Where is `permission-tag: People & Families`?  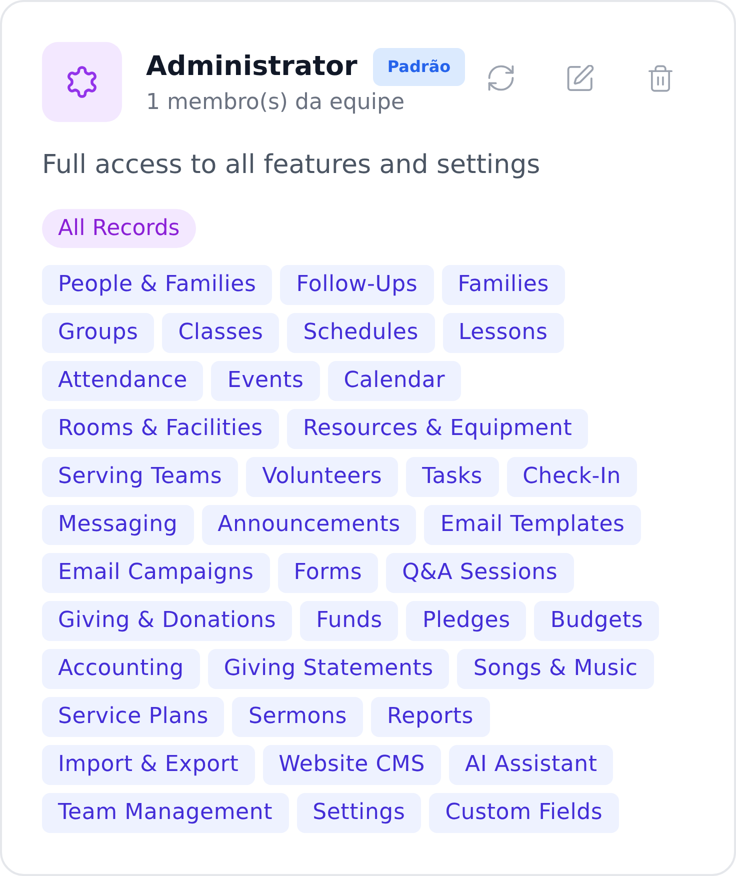 permission-tag: People & Families is located at coordinates (157, 285).